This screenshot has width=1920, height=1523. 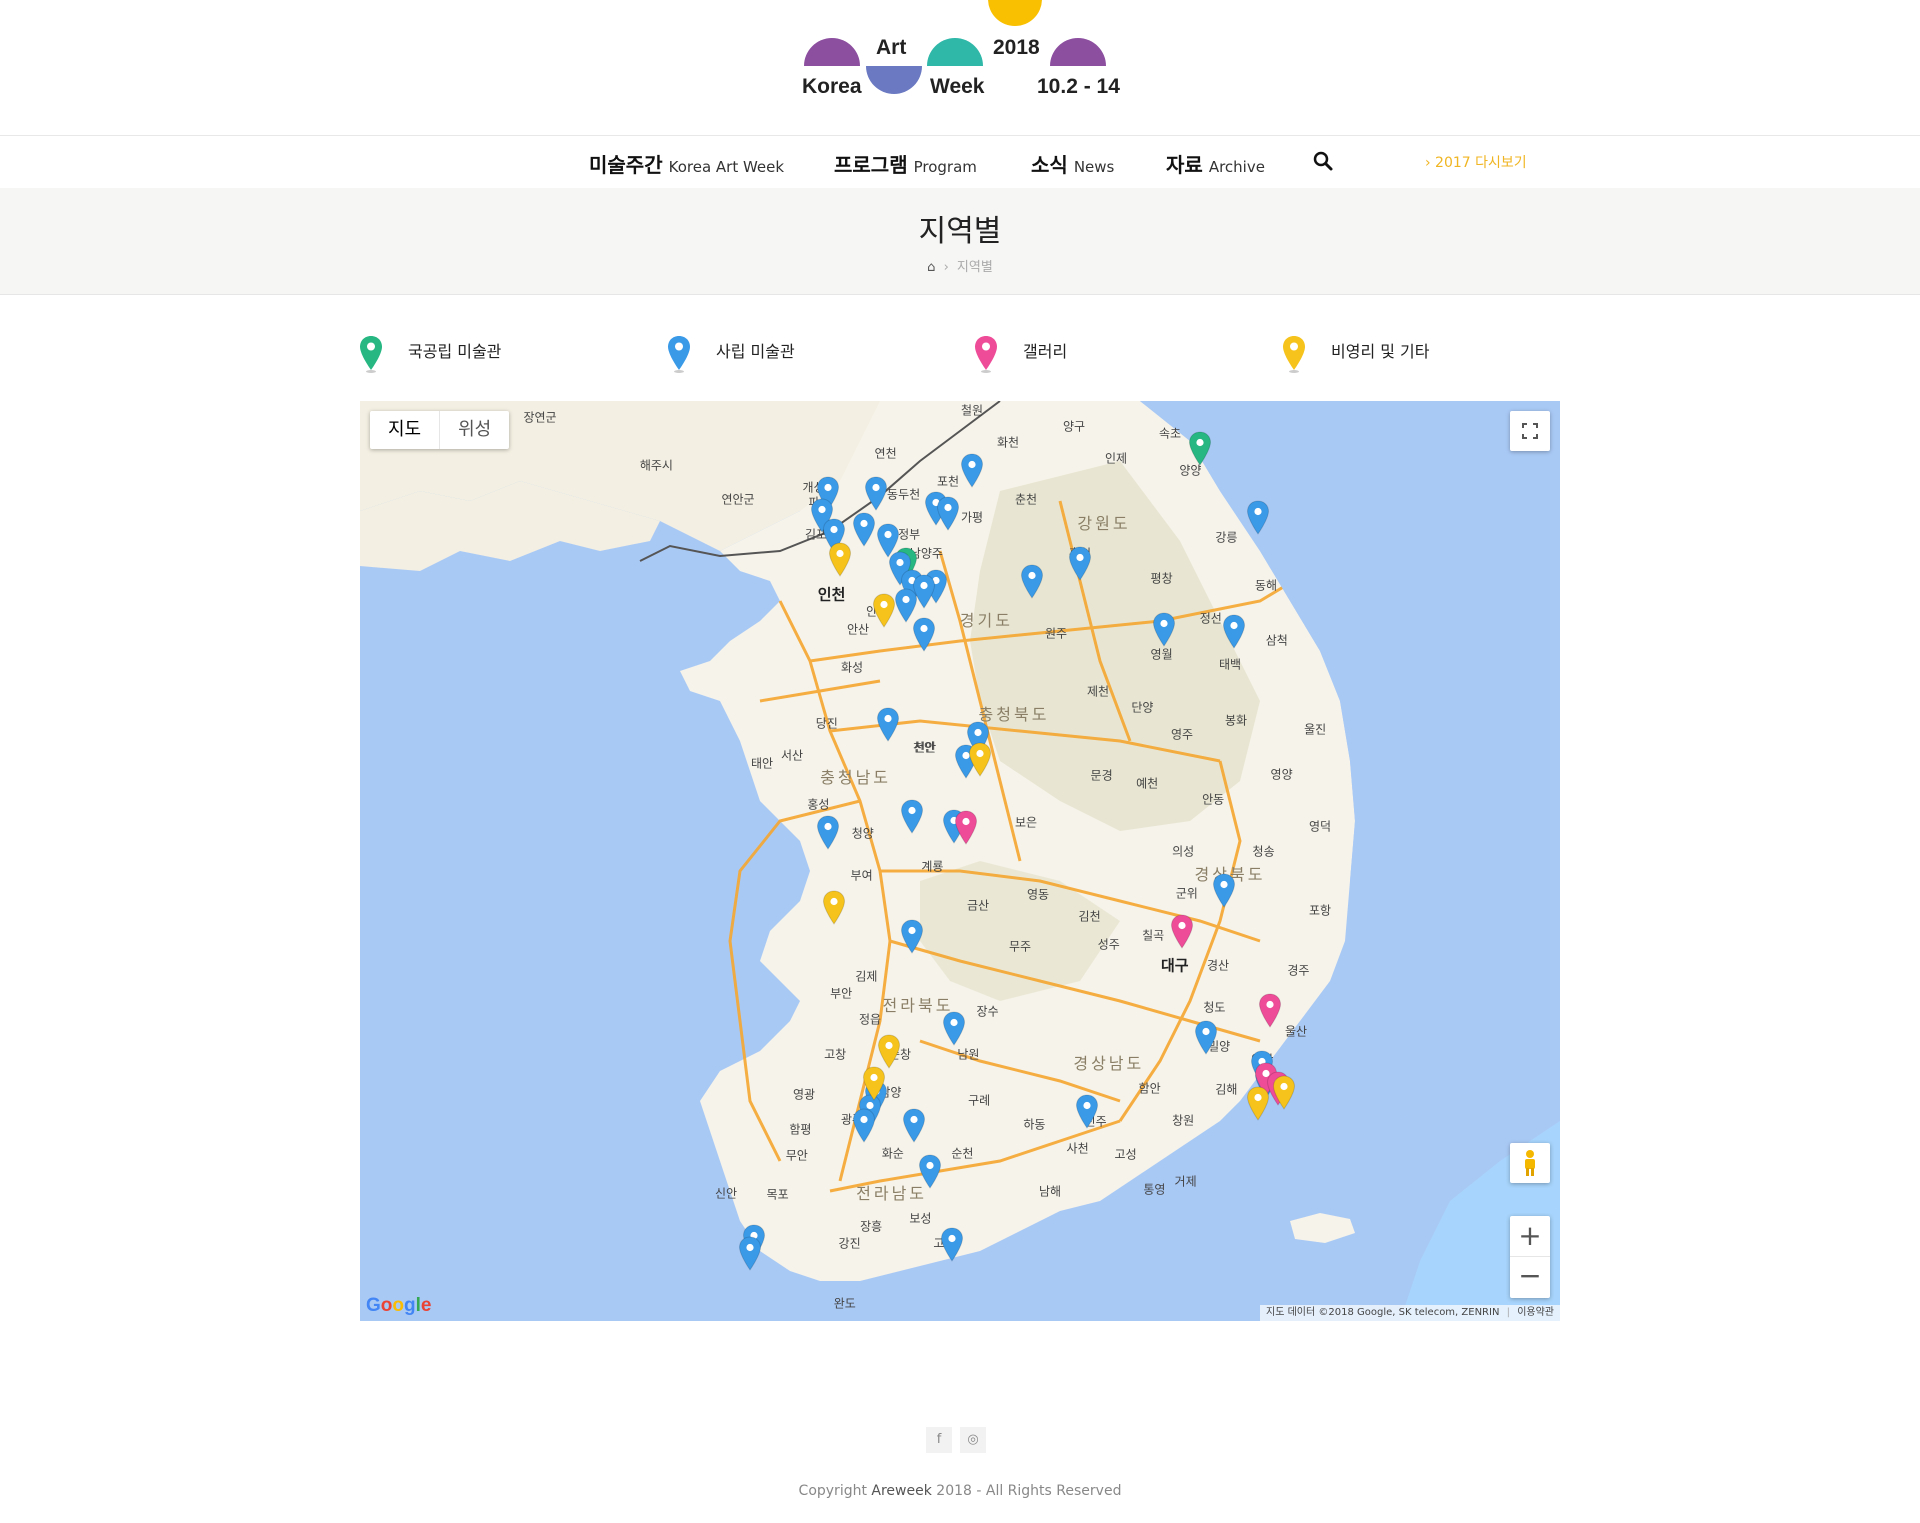 What do you see at coordinates (1535, 1312) in the screenshot?
I see `terms-link: 이용약관` at bounding box center [1535, 1312].